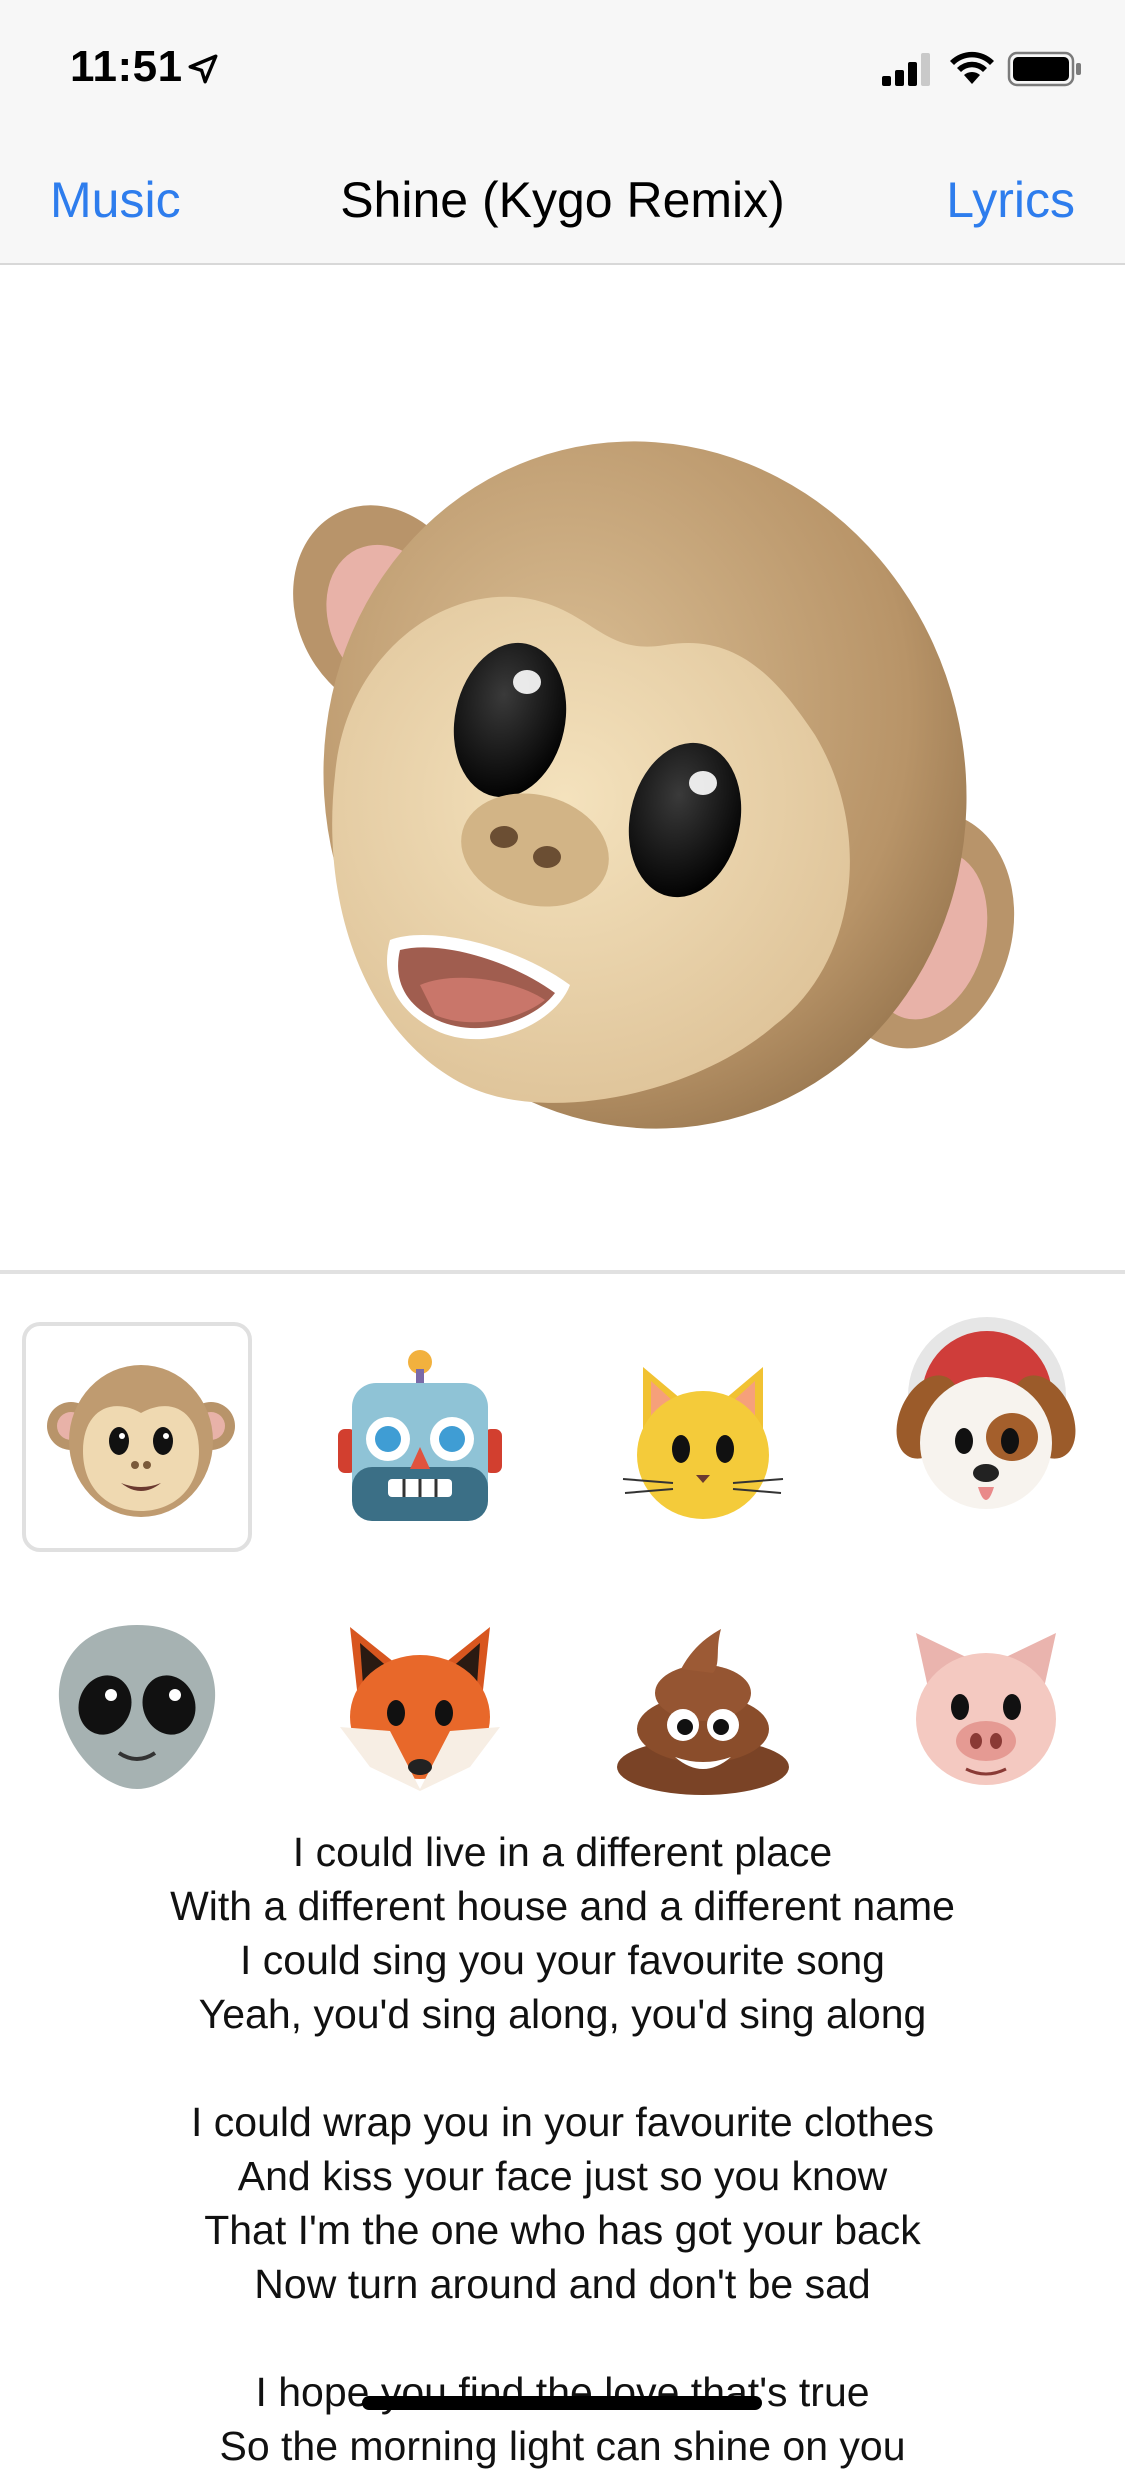 Image resolution: width=1125 pixels, height=2473 pixels. I want to click on alien-icon, so click(137, 1707).